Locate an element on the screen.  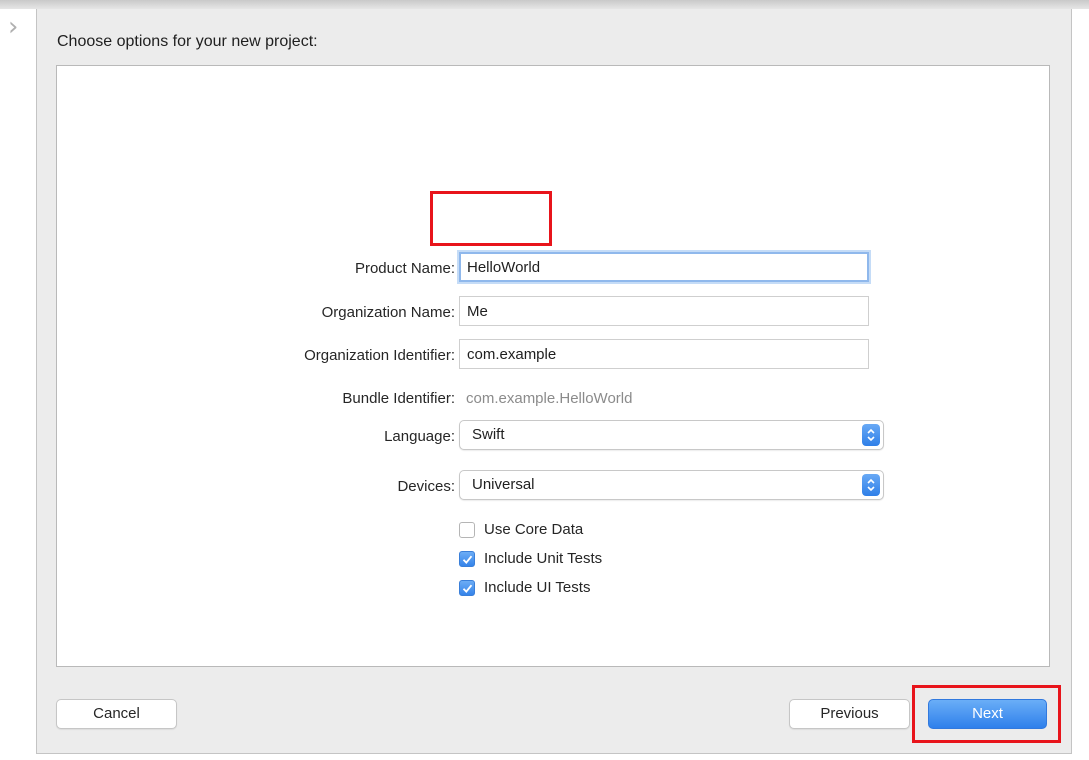
organization-name-label: Organization Name: is located at coordinates (388, 312).